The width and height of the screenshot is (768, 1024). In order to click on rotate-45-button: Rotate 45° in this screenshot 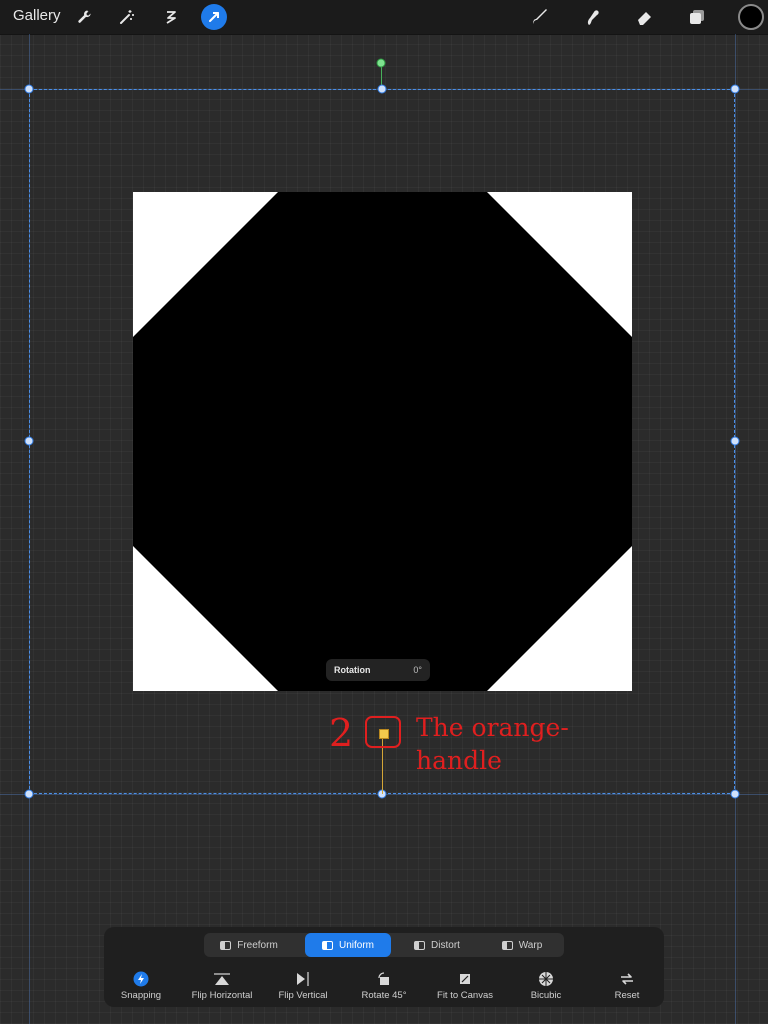, I will do `click(384, 988)`.